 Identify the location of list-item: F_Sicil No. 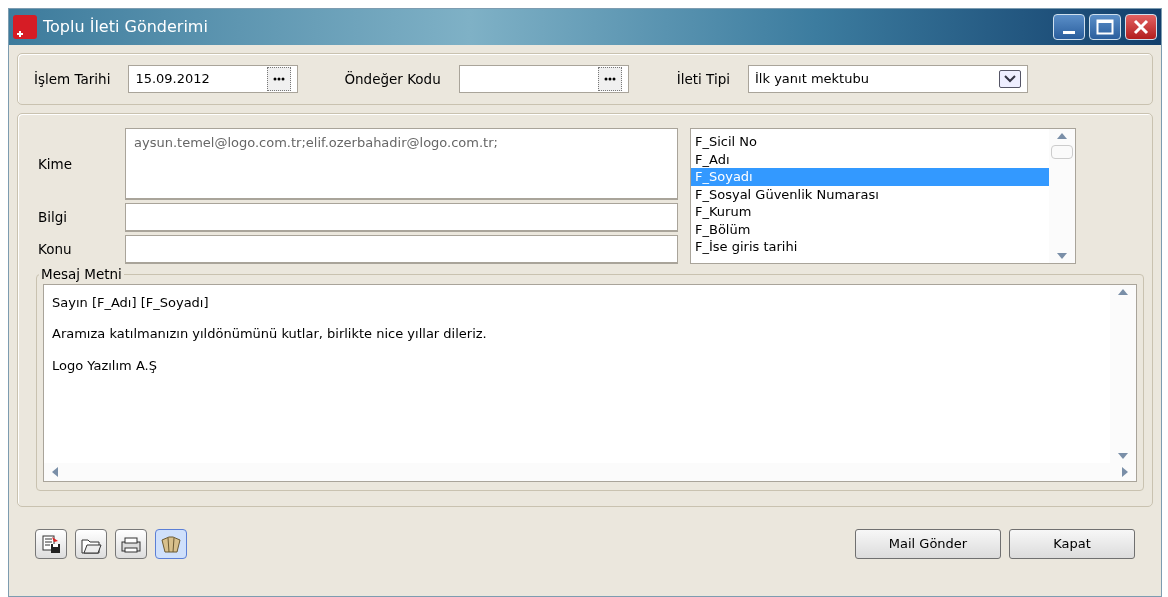
(870, 142).